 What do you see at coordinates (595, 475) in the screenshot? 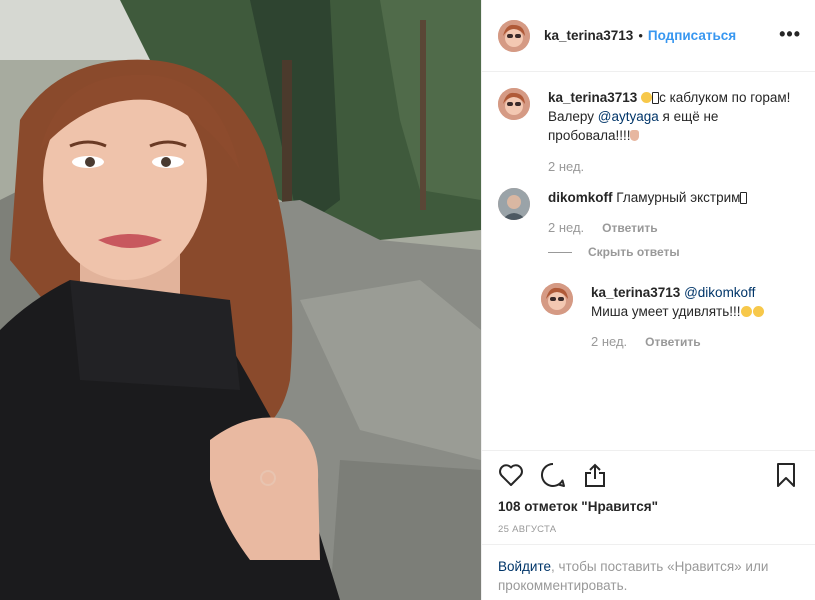
I see `share-icon` at bounding box center [595, 475].